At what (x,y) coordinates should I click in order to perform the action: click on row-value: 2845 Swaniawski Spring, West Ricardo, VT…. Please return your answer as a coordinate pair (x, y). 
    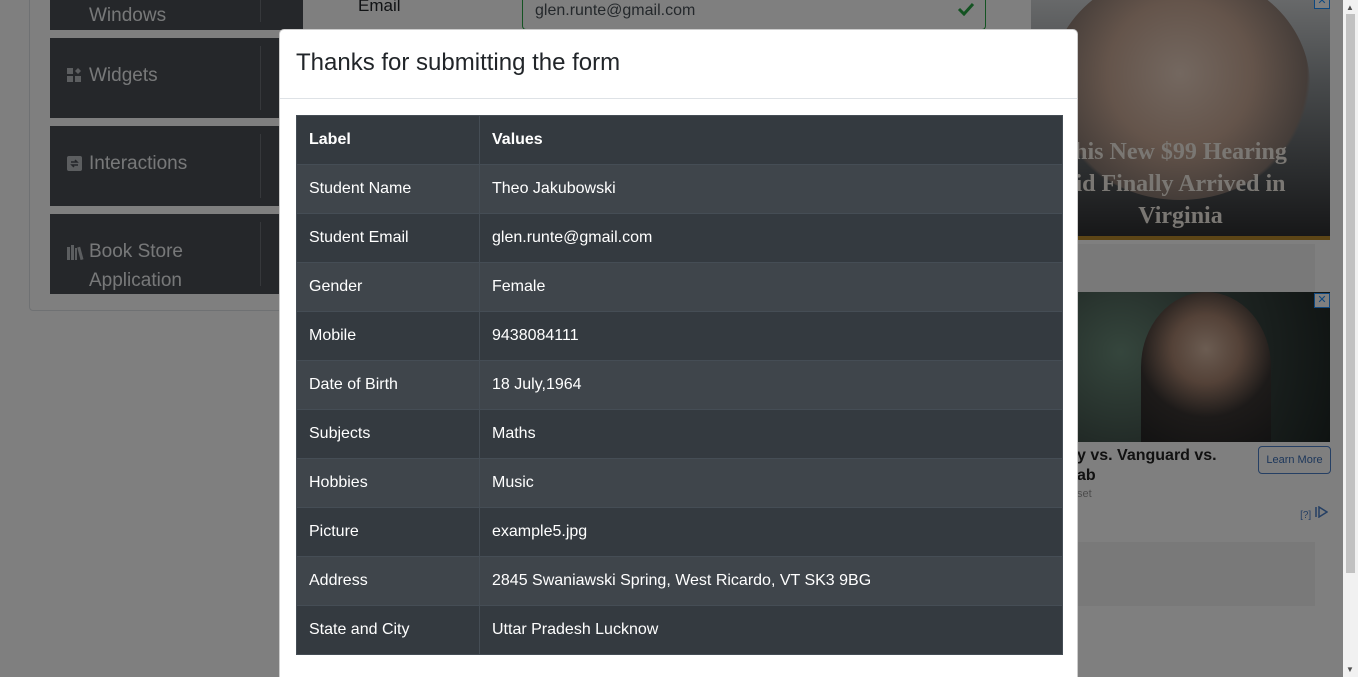
    Looking at the image, I should click on (771, 581).